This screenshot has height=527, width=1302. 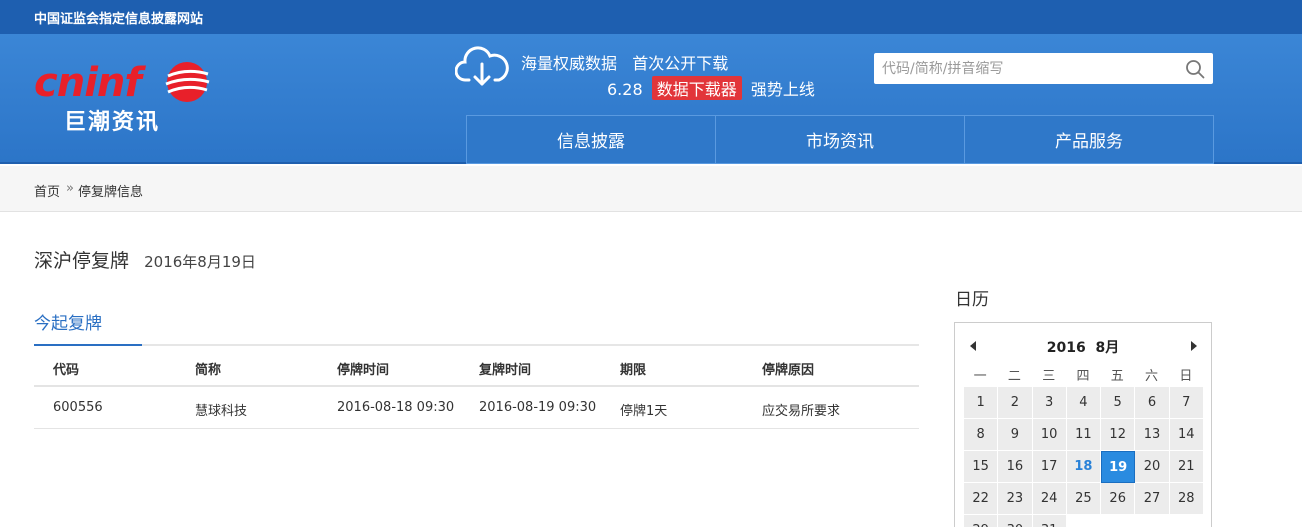 I want to click on calendar-day: 16, so click(x=1015, y=467).